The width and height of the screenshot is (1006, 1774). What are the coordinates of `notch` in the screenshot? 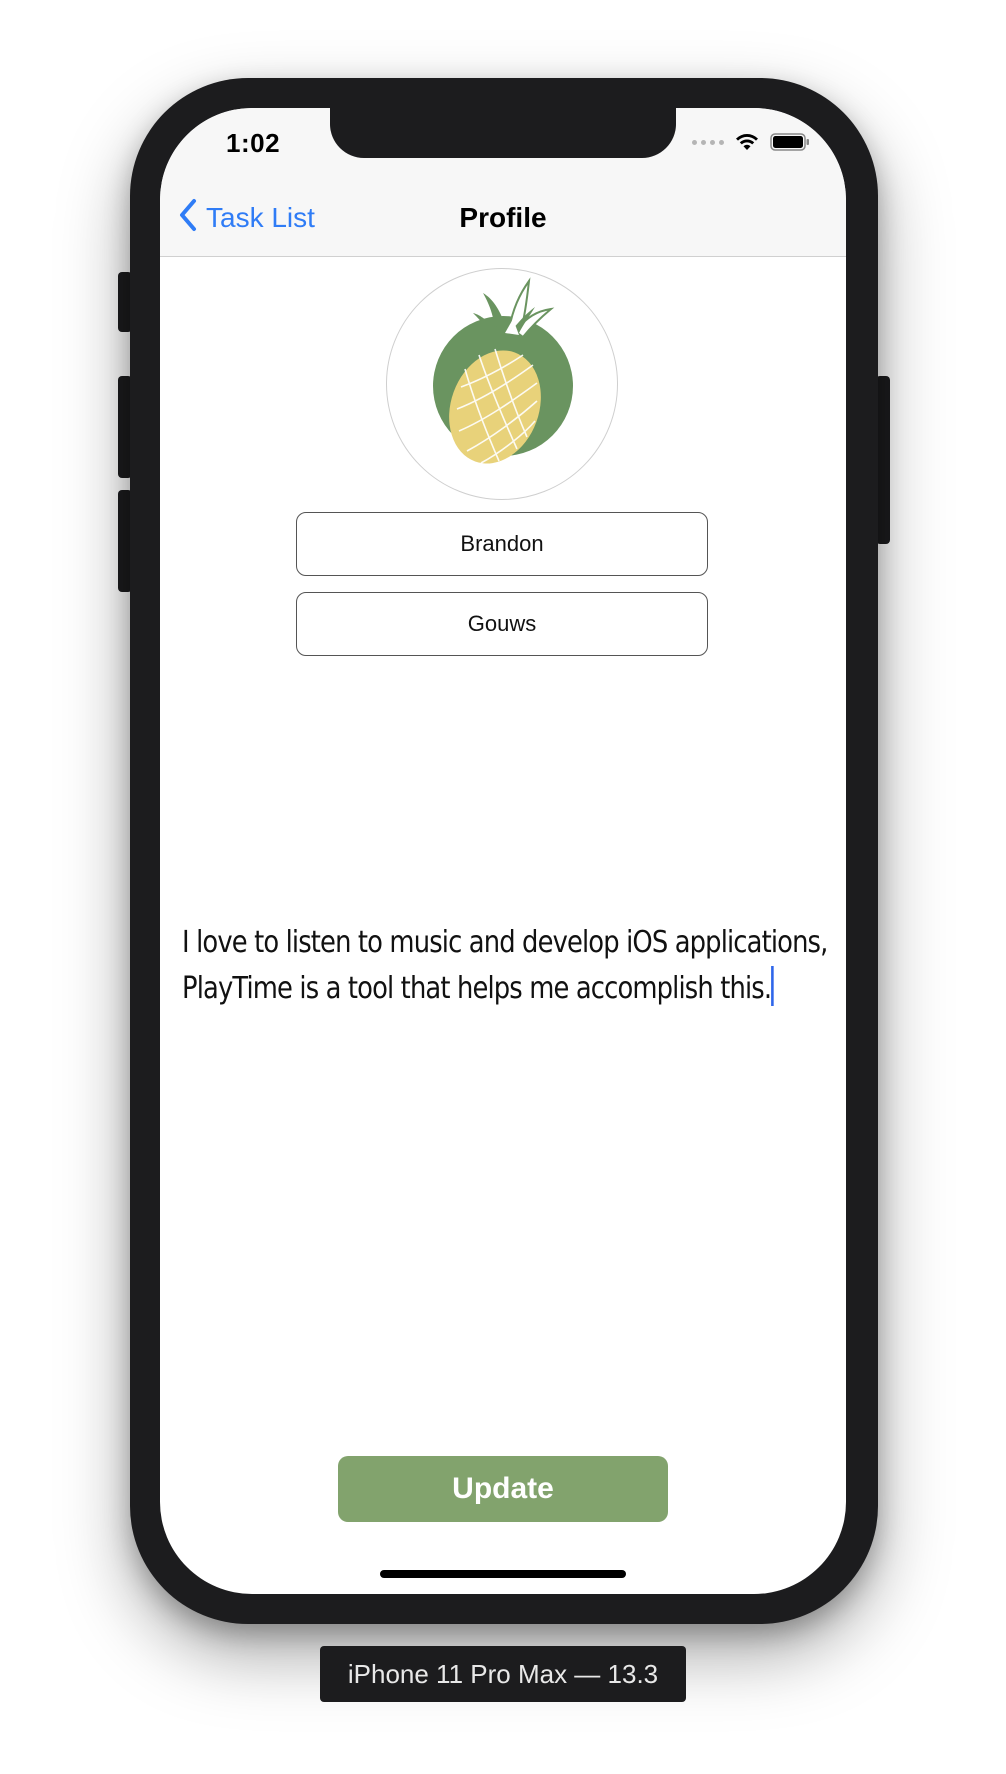 It's located at (503, 133).